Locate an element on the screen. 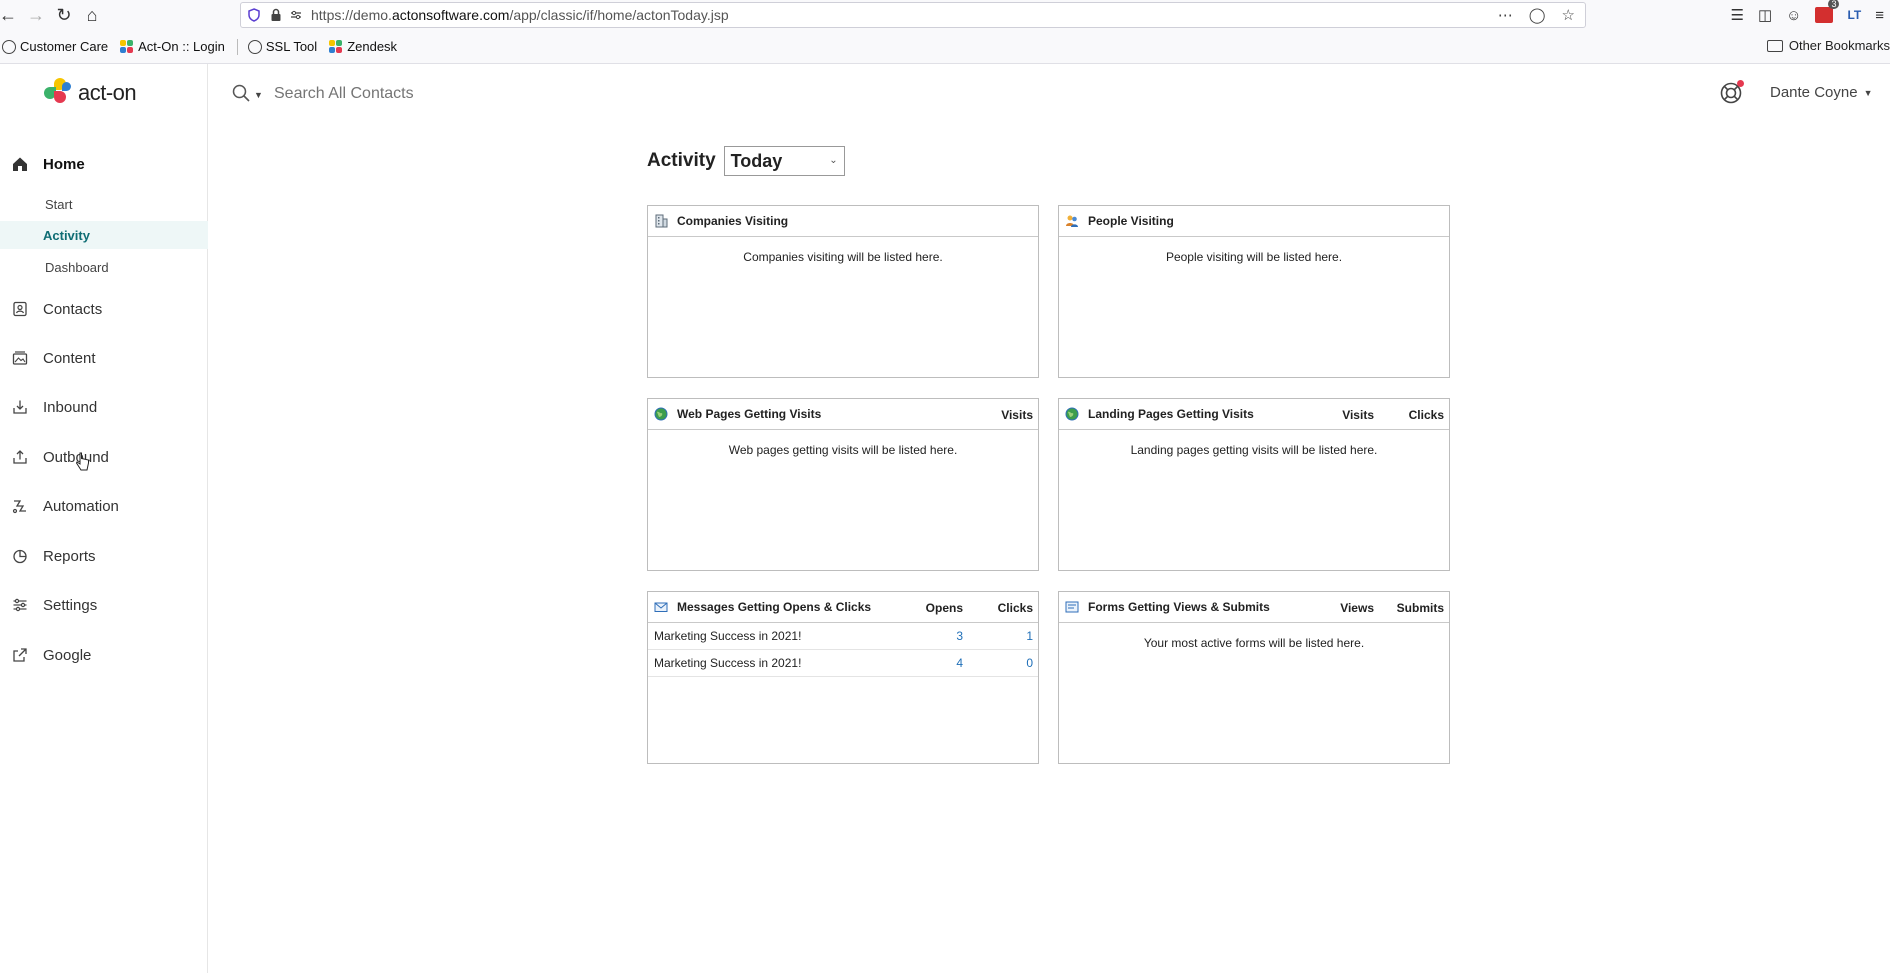 The image size is (1890, 973). sidebar-item-contacts: Contacts is located at coordinates (104, 309).